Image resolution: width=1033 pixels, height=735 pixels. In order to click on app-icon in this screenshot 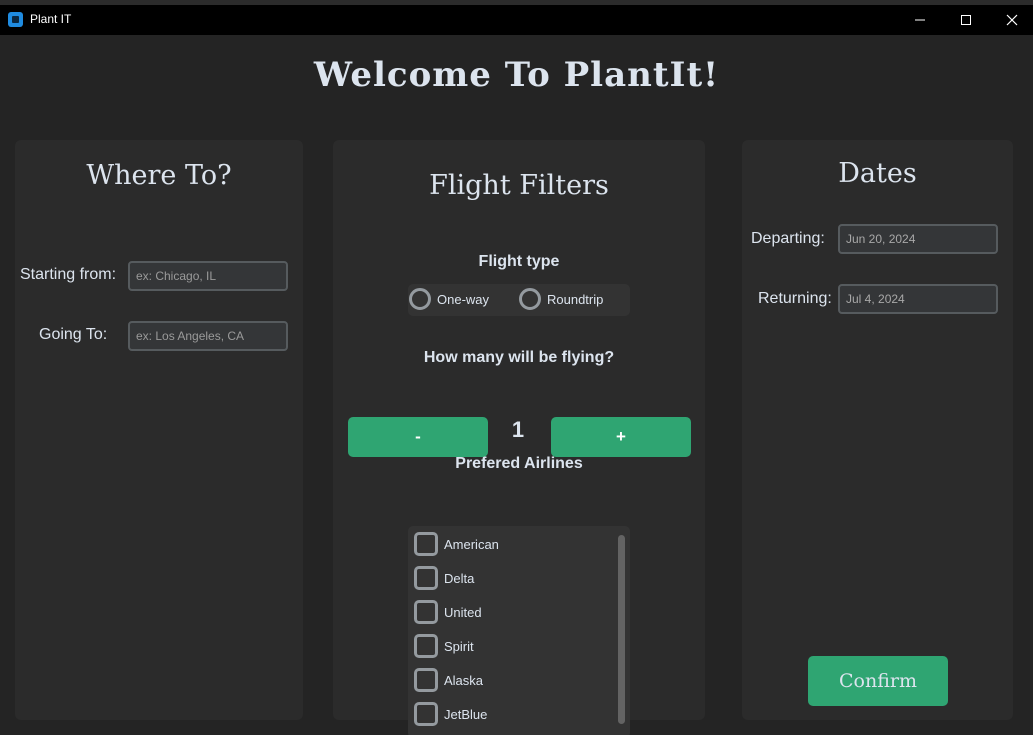, I will do `click(15, 19)`.